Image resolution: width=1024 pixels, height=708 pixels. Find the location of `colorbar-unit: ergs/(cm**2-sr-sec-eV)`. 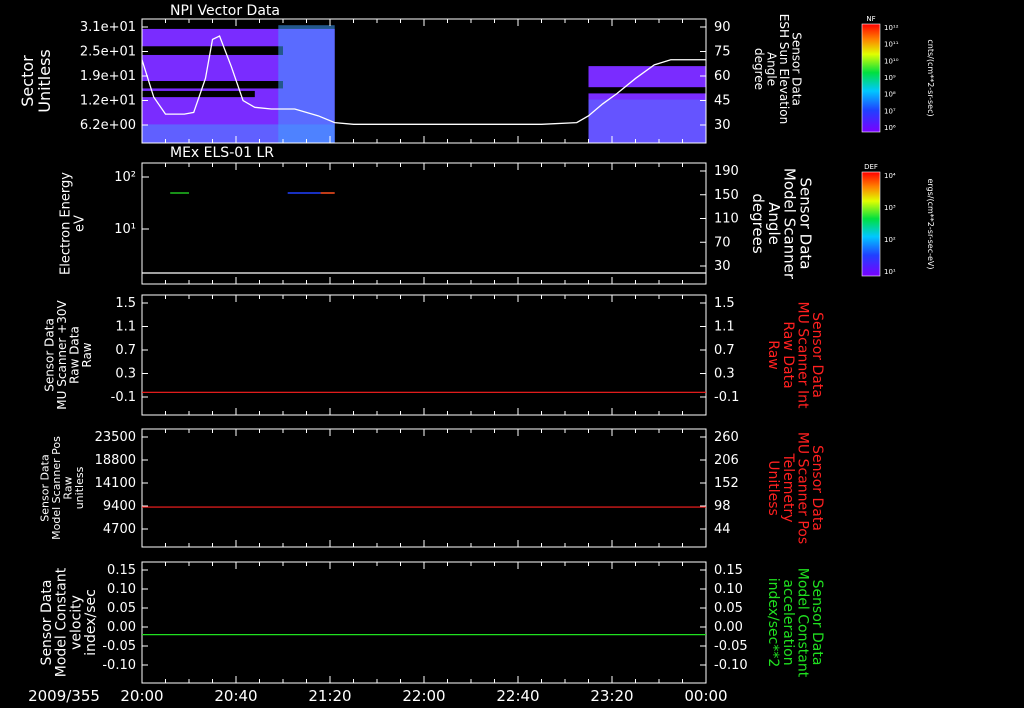

colorbar-unit: ergs/(cm**2-sr-sec-eV) is located at coordinates (930, 223).